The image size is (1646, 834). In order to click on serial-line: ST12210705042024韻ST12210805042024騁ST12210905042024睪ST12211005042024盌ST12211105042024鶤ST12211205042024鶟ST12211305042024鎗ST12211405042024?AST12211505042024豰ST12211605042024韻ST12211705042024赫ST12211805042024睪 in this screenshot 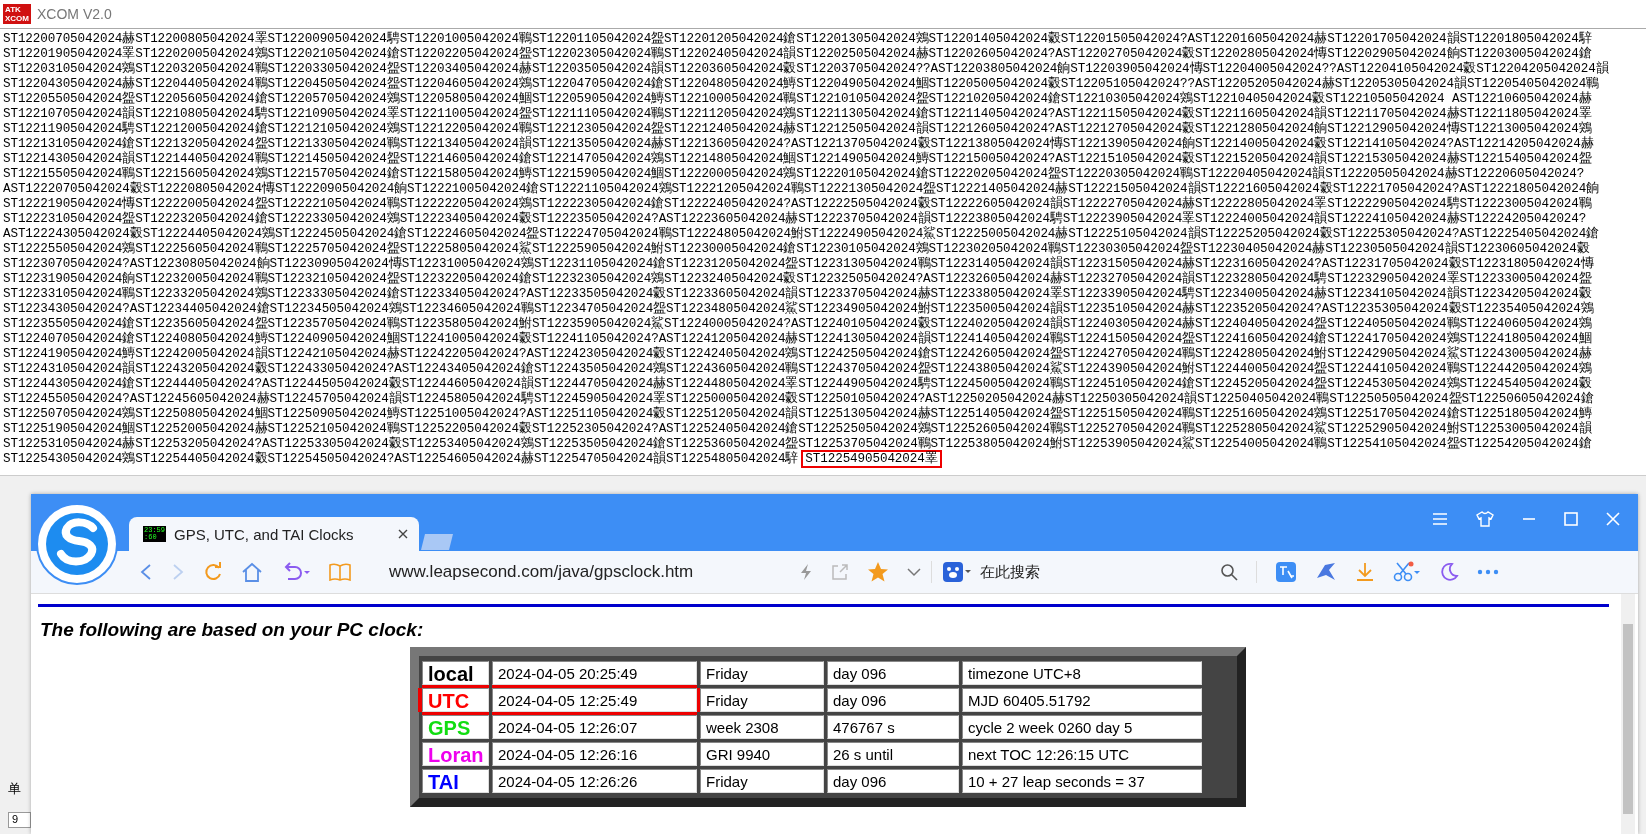, I will do `click(797, 114)`.